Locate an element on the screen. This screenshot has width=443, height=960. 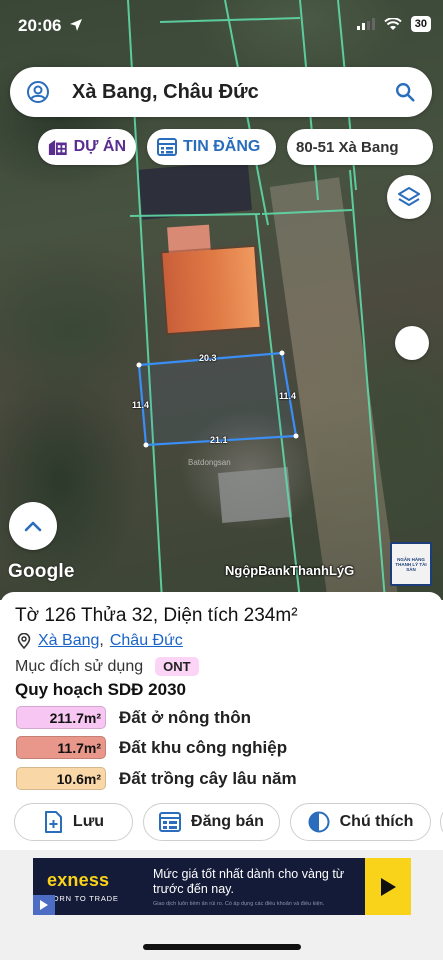
bank-sign-line-2: THANH LÝ TÀI SẢN is located at coordinates (411, 566).